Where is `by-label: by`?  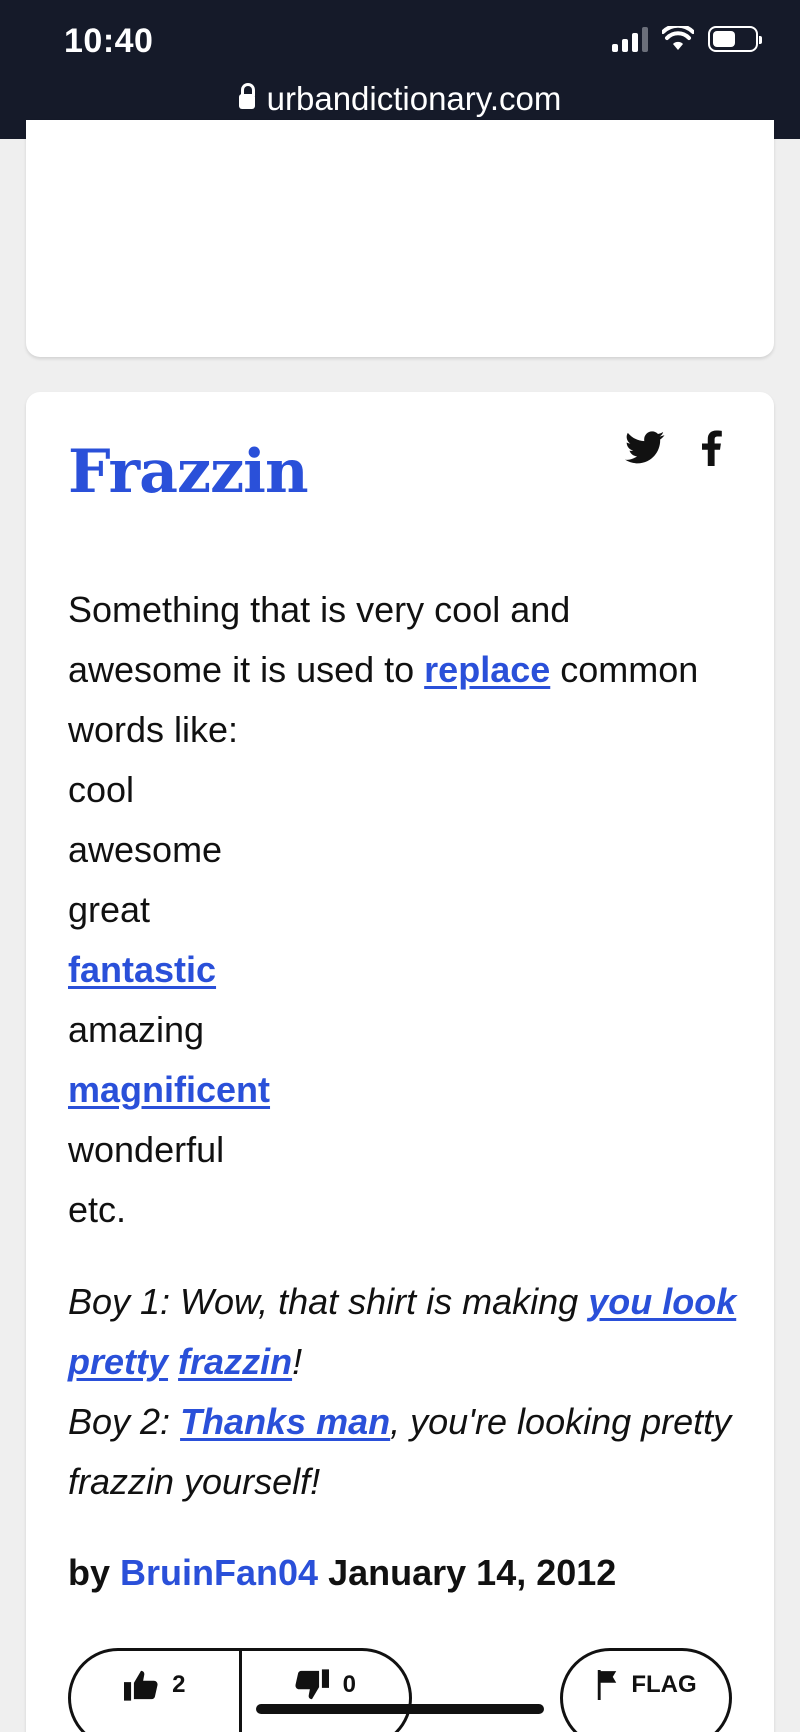
by-label: by is located at coordinates (89, 1572).